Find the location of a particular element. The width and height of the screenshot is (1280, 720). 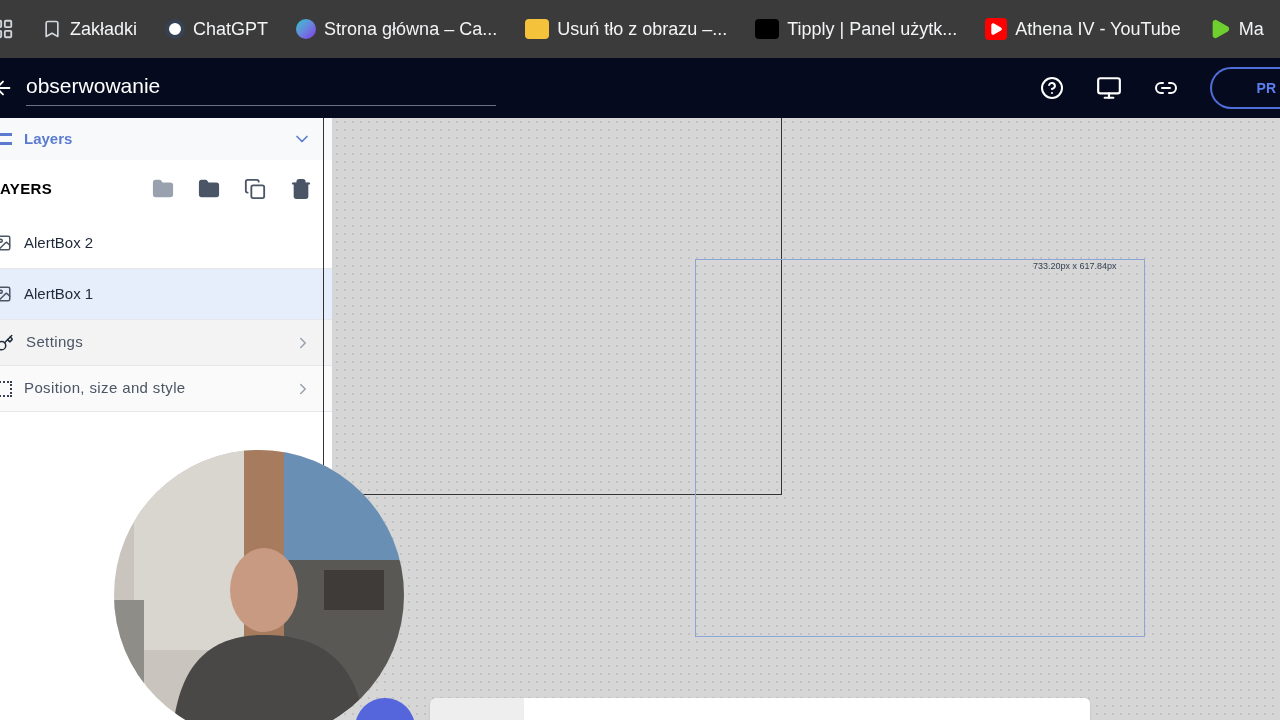

help-icon is located at coordinates (1052, 88).